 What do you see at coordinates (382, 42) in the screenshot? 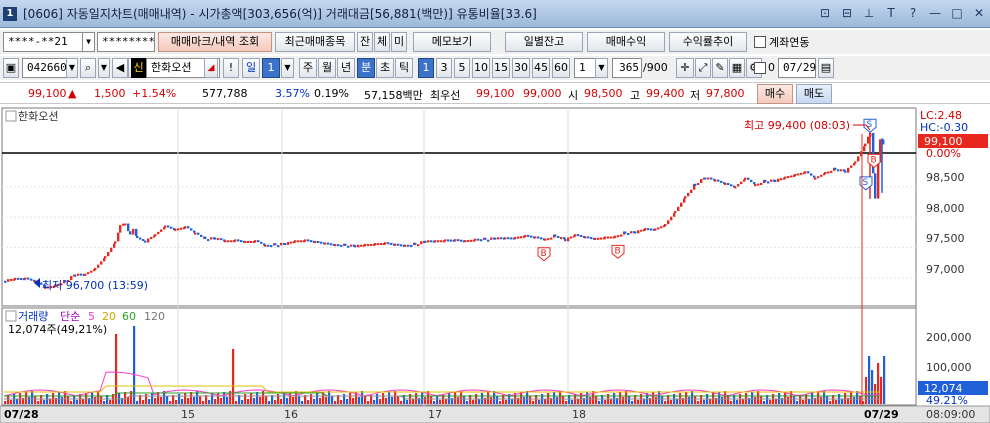
I see `executed-button: 체` at bounding box center [382, 42].